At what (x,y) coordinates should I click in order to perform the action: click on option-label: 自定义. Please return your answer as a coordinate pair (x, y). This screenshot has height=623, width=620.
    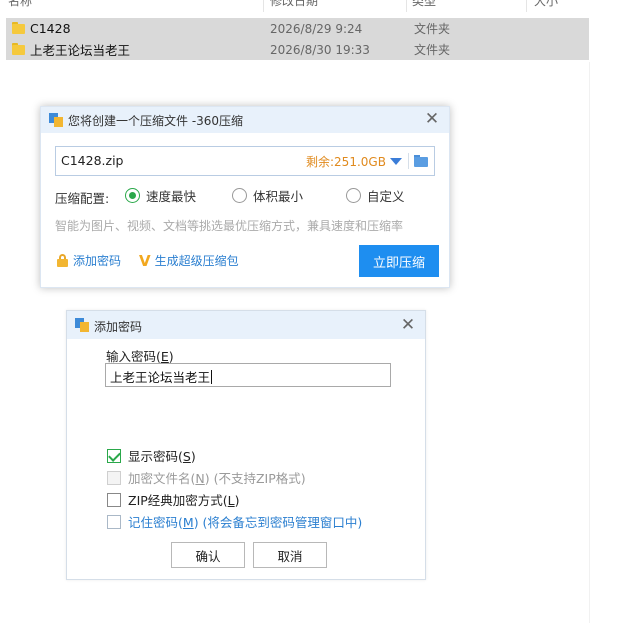
    Looking at the image, I should click on (386, 196).